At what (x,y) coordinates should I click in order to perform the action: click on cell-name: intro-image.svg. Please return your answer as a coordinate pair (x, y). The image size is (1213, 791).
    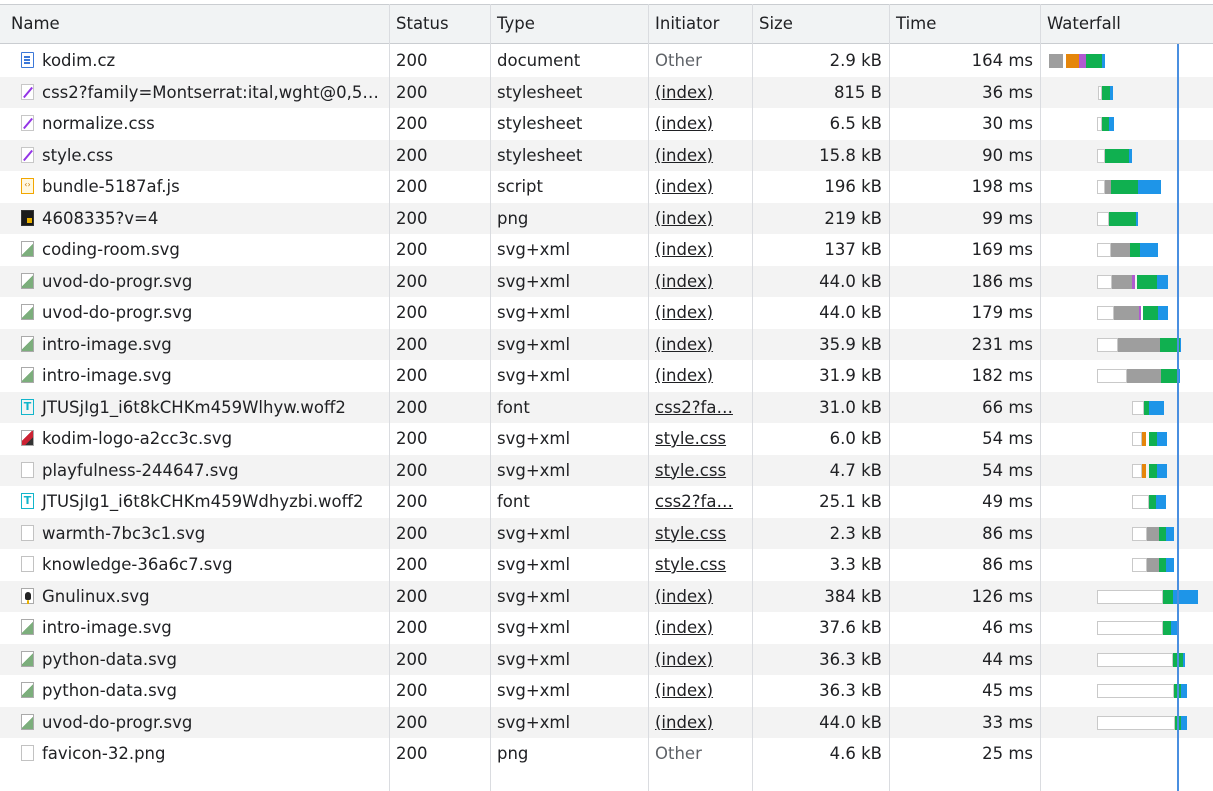
    Looking at the image, I should click on (196, 628).